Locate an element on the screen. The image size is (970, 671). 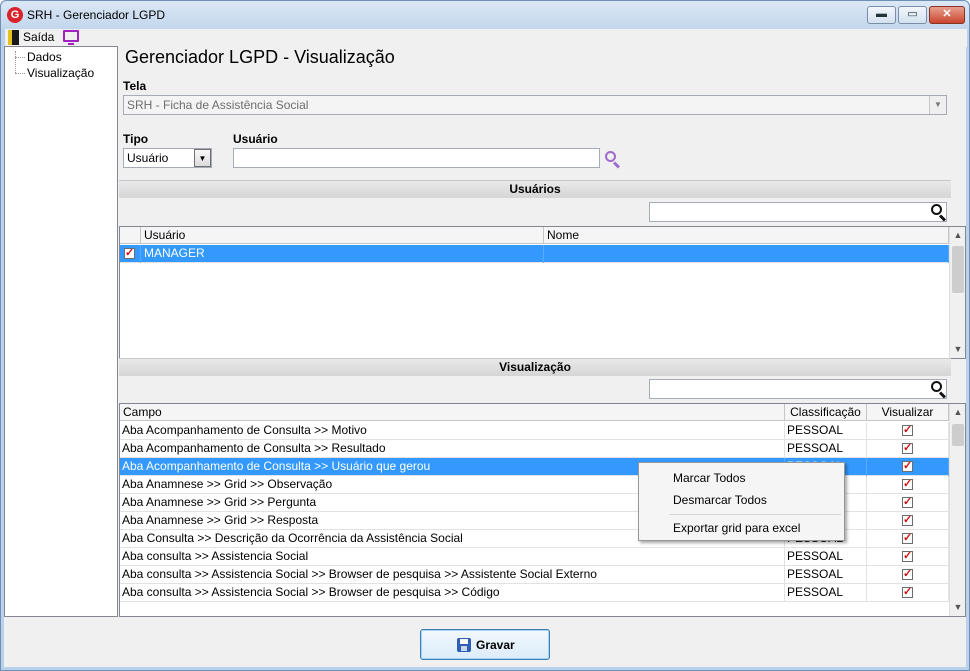
close-button: ✕ is located at coordinates (947, 15).